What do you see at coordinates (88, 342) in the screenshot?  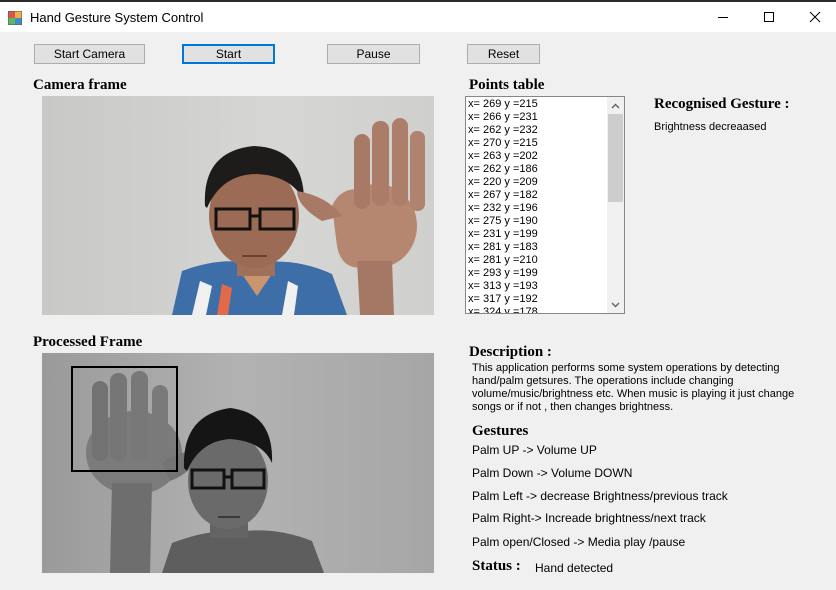 I see `processed-frame-label: Processed Frame` at bounding box center [88, 342].